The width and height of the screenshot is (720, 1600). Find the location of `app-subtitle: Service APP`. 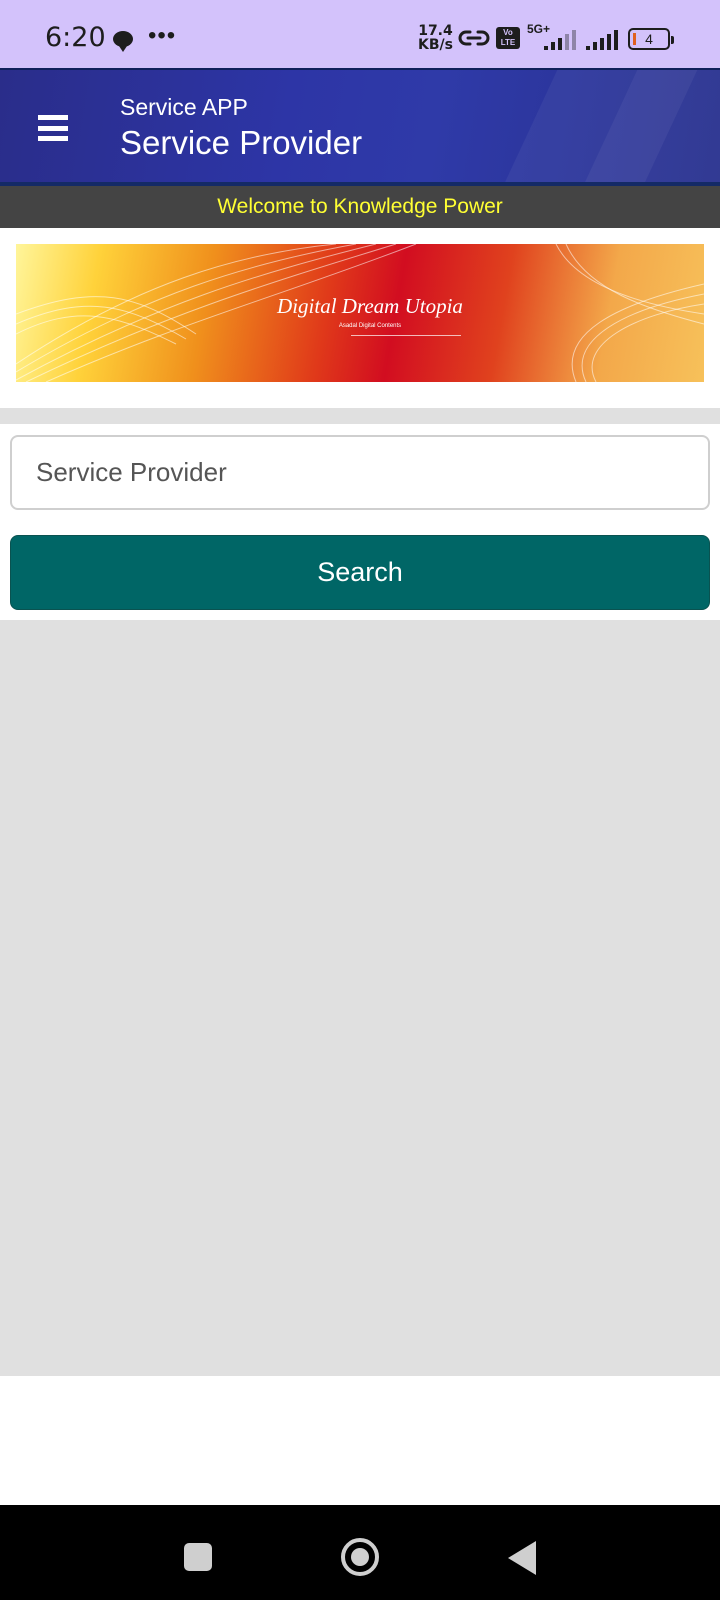

app-subtitle: Service APP is located at coordinates (184, 107).